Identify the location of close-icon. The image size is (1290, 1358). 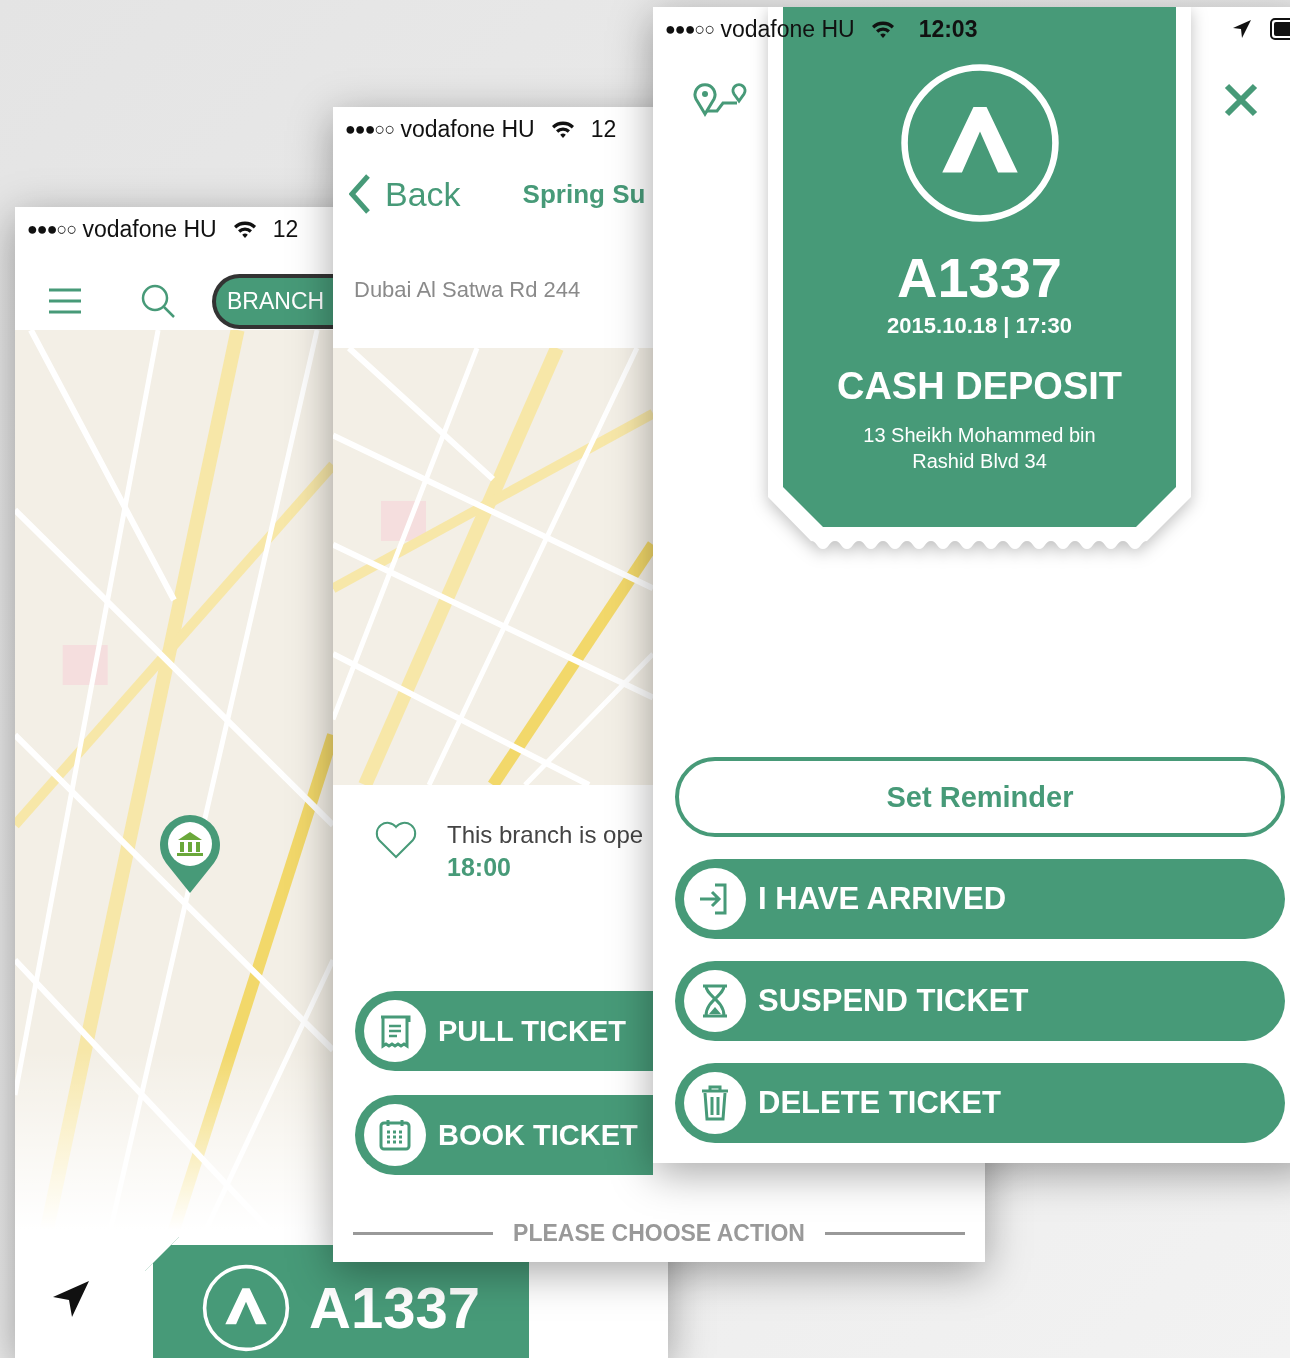
(1241, 100).